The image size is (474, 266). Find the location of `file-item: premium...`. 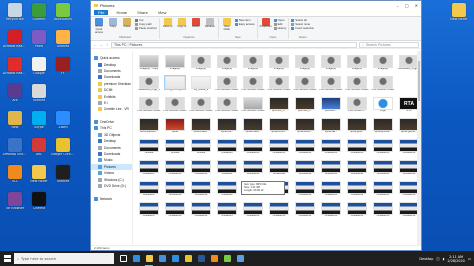

file-item: premium... is located at coordinates (331, 107).